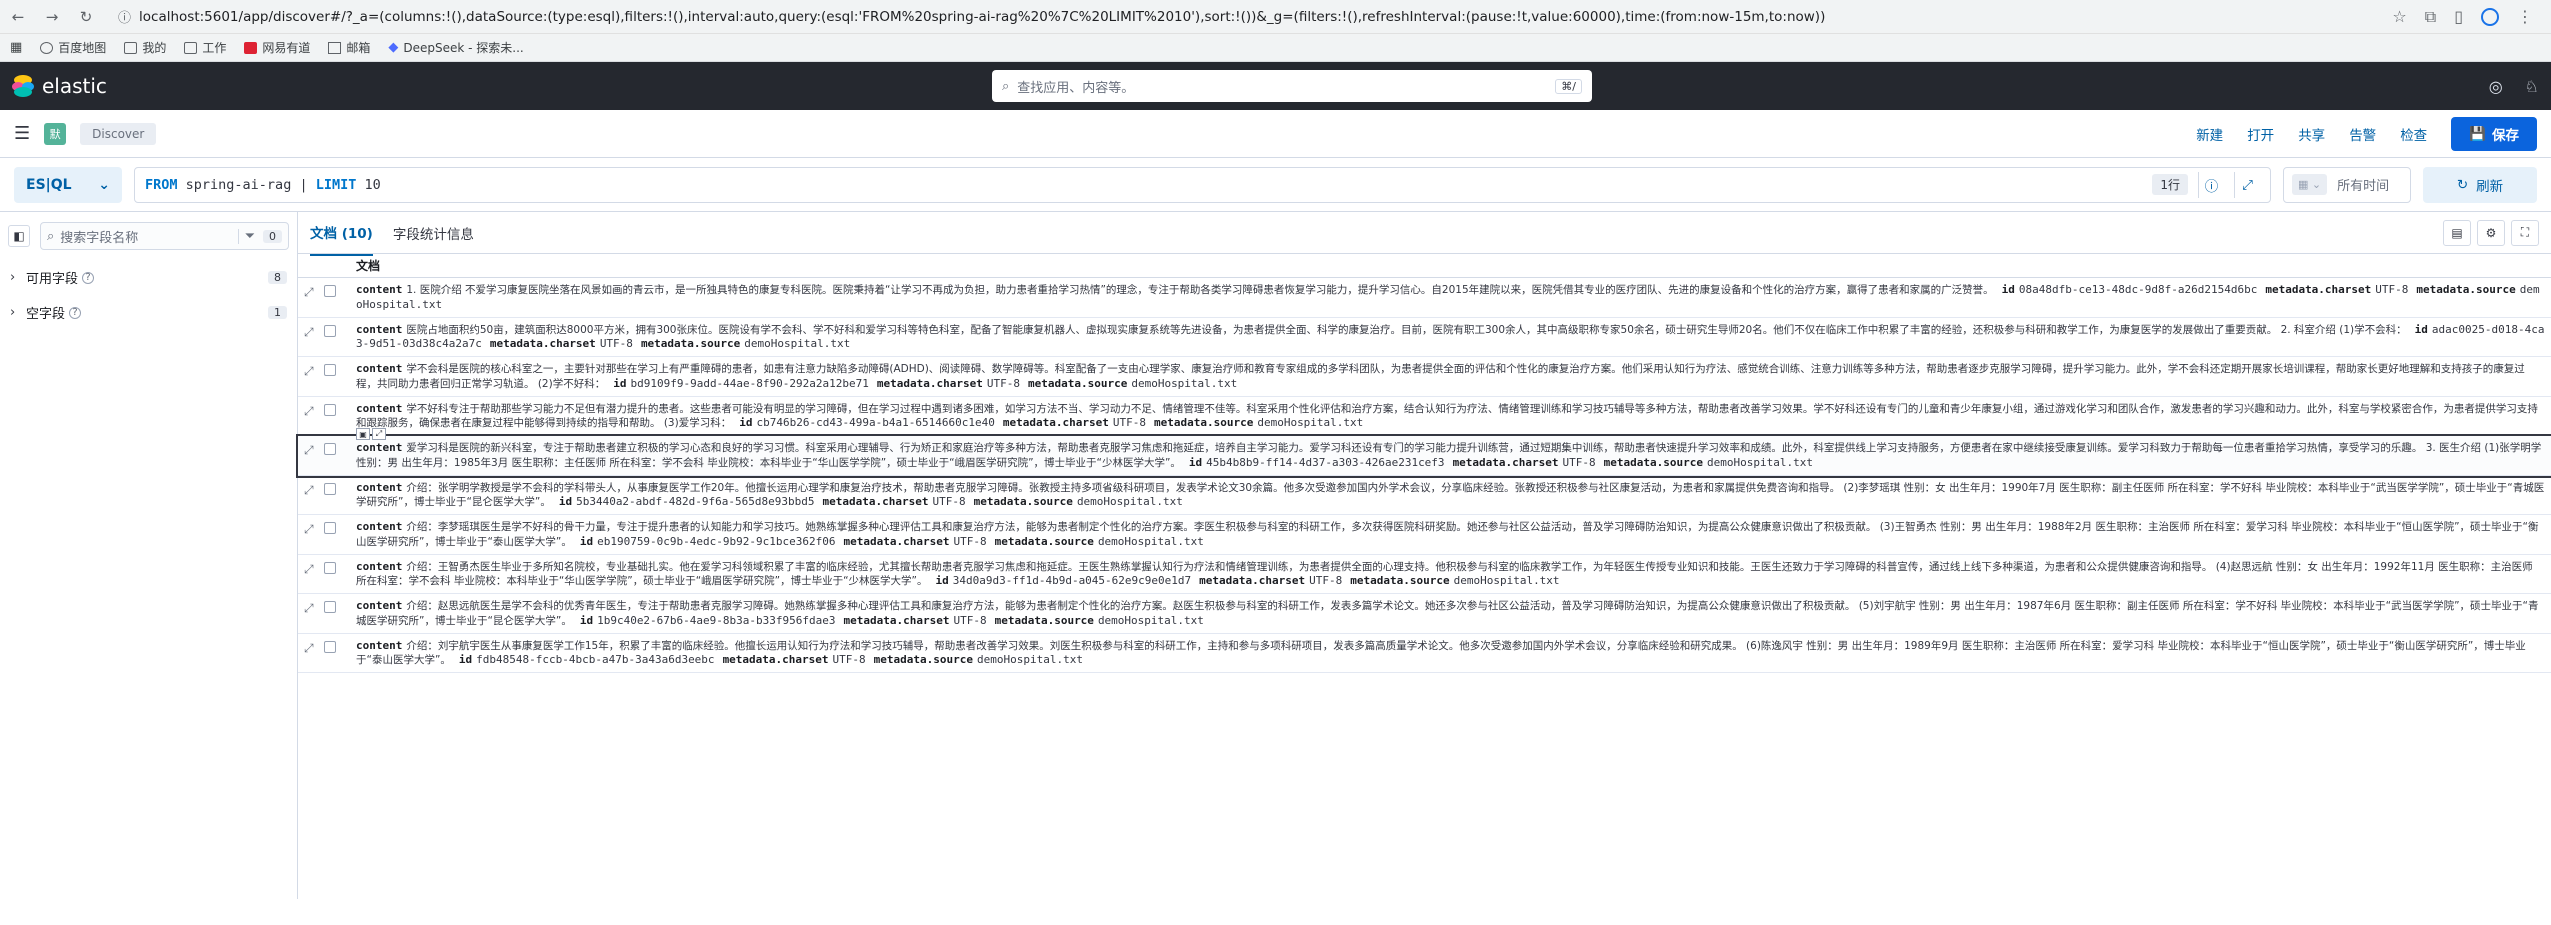 Image resolution: width=2551 pixels, height=925 pixels. I want to click on field-name: content, so click(379, 526).